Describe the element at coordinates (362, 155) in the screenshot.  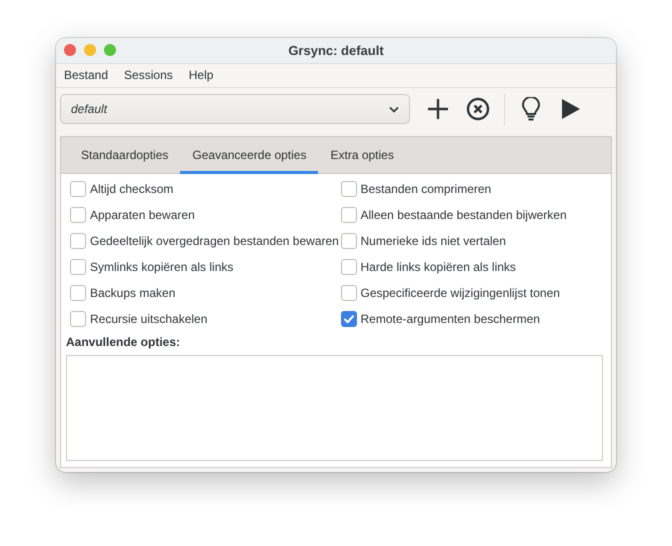
I see `tab: Extra opties` at that location.